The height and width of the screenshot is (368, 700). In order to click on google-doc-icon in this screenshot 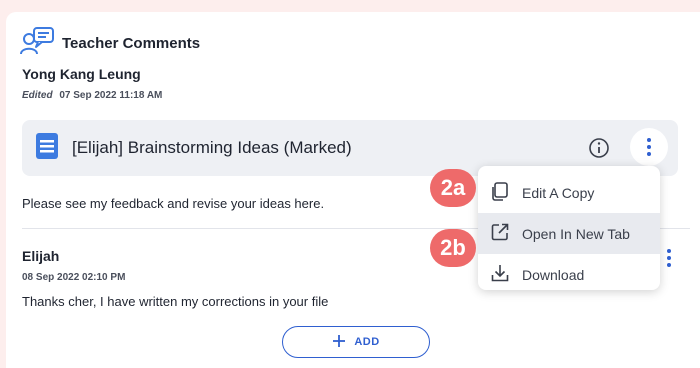, I will do `click(47, 148)`.